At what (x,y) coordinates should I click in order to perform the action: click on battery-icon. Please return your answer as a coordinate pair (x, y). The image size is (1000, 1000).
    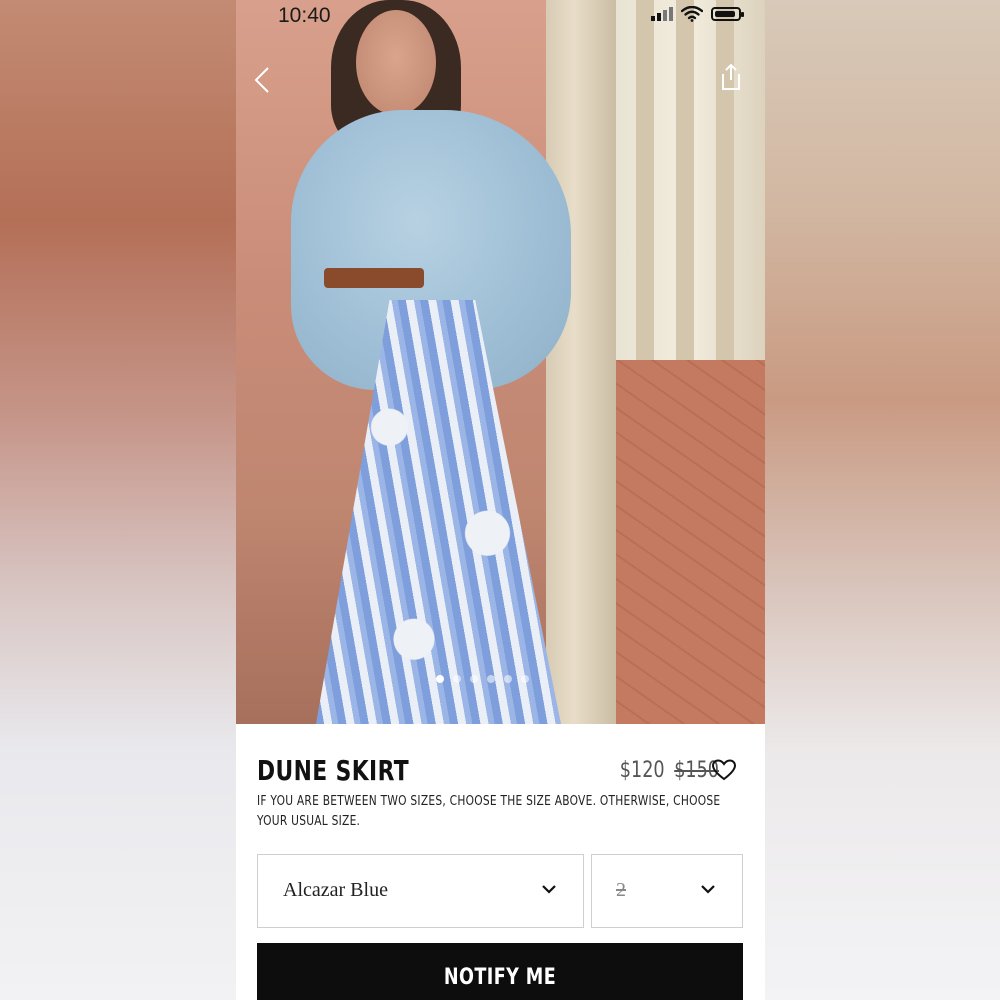
    Looking at the image, I should click on (727, 14).